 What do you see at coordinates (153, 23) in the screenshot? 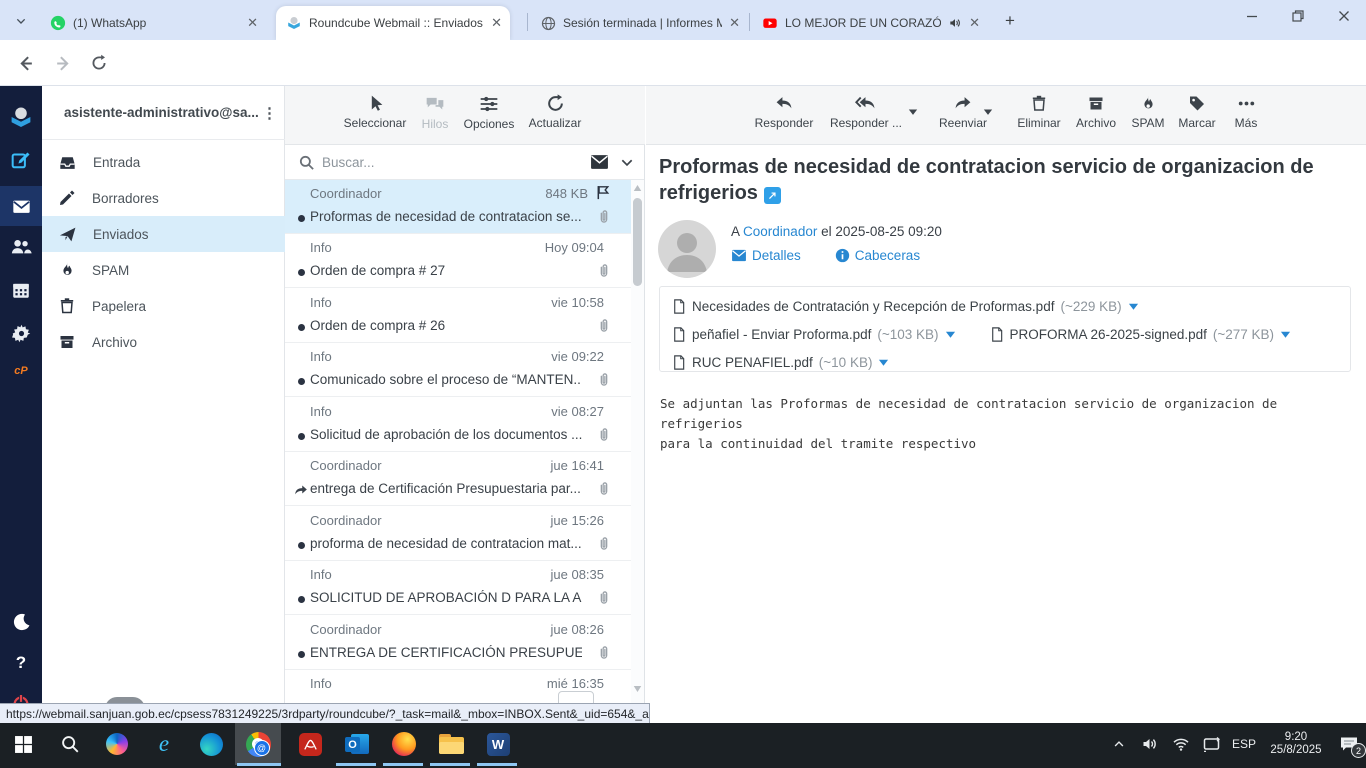
I see `tab-whatsapp: (1) WhatsApp ✕` at bounding box center [153, 23].